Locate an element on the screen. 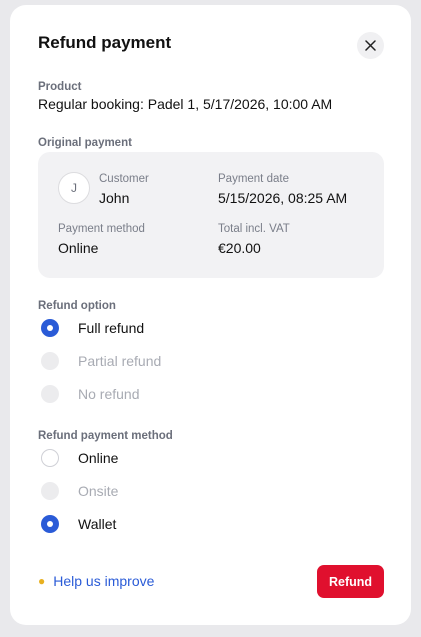  radio-onsite: Onsite is located at coordinates (79, 491).